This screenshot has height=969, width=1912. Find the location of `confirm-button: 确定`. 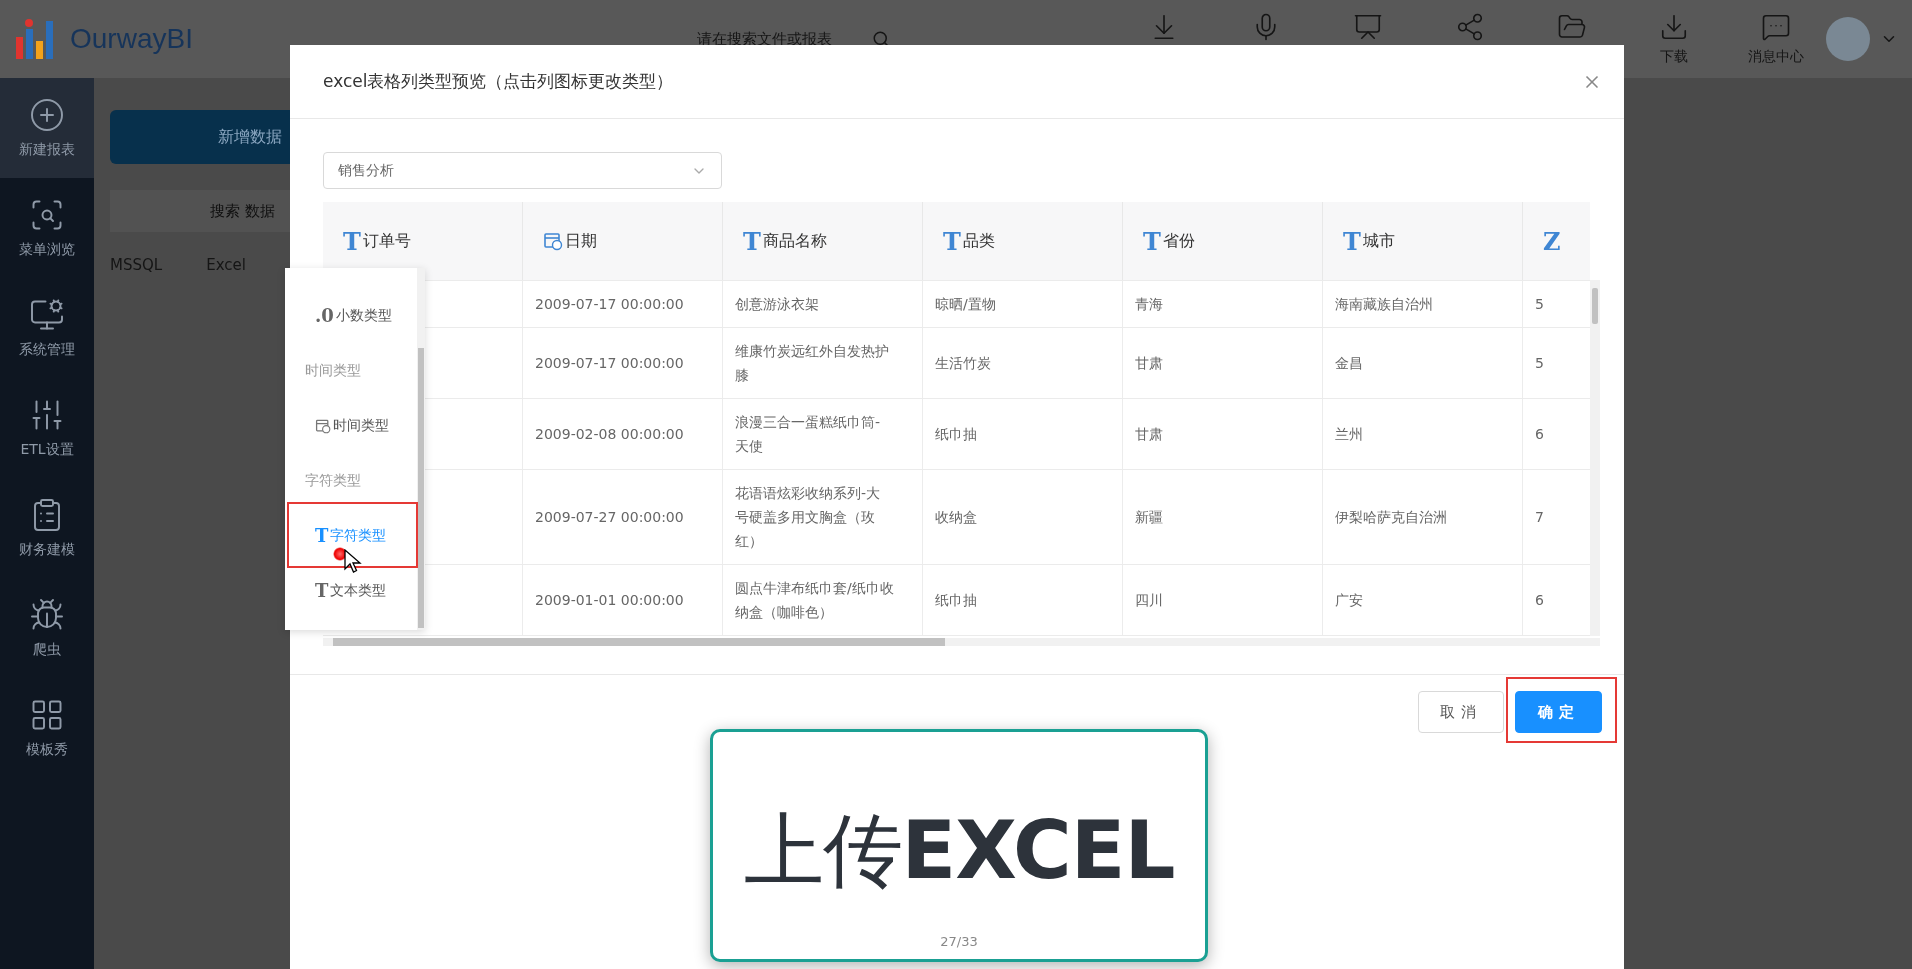

confirm-button: 确定 is located at coordinates (1558, 712).